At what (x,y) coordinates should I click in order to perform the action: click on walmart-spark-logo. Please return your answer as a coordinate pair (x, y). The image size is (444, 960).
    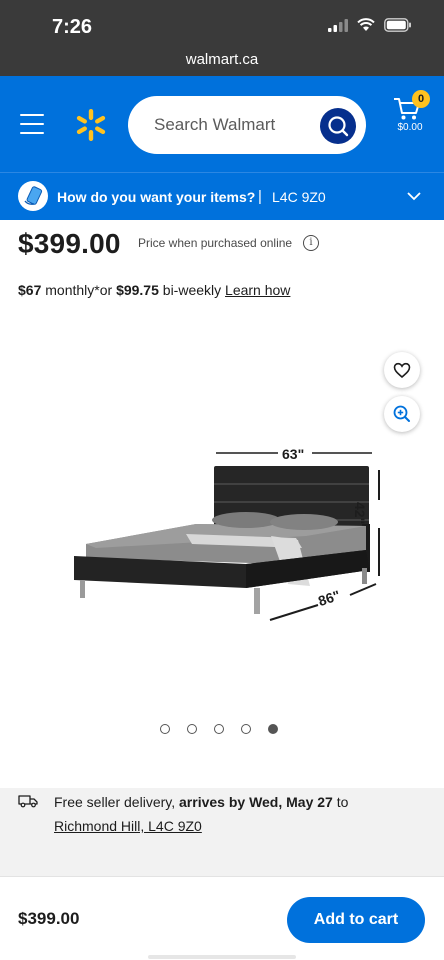
    Looking at the image, I should click on (91, 125).